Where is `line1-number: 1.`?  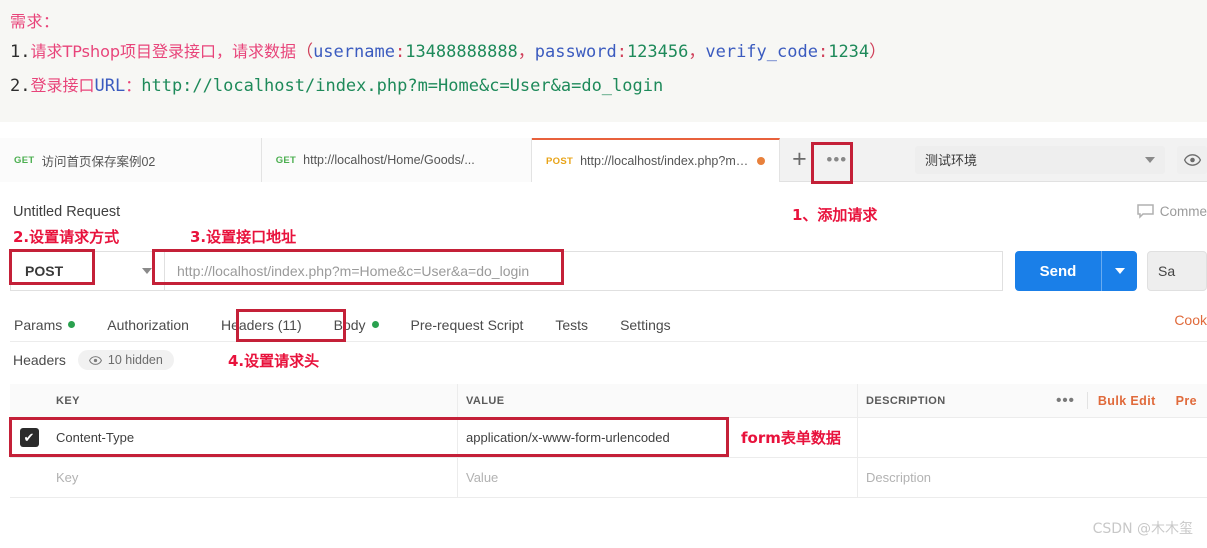
line1-number: 1. is located at coordinates (20, 52).